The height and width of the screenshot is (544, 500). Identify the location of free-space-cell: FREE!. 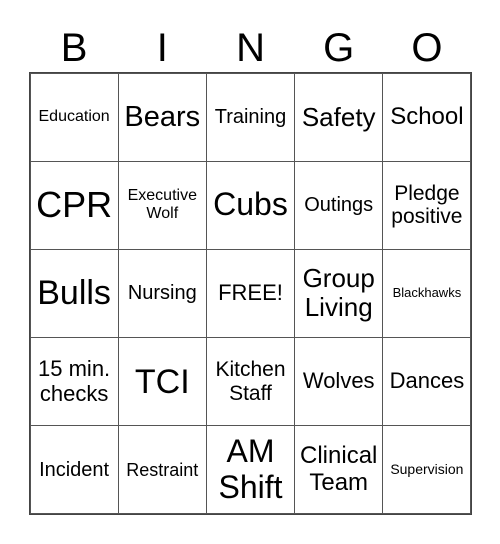
(250, 293).